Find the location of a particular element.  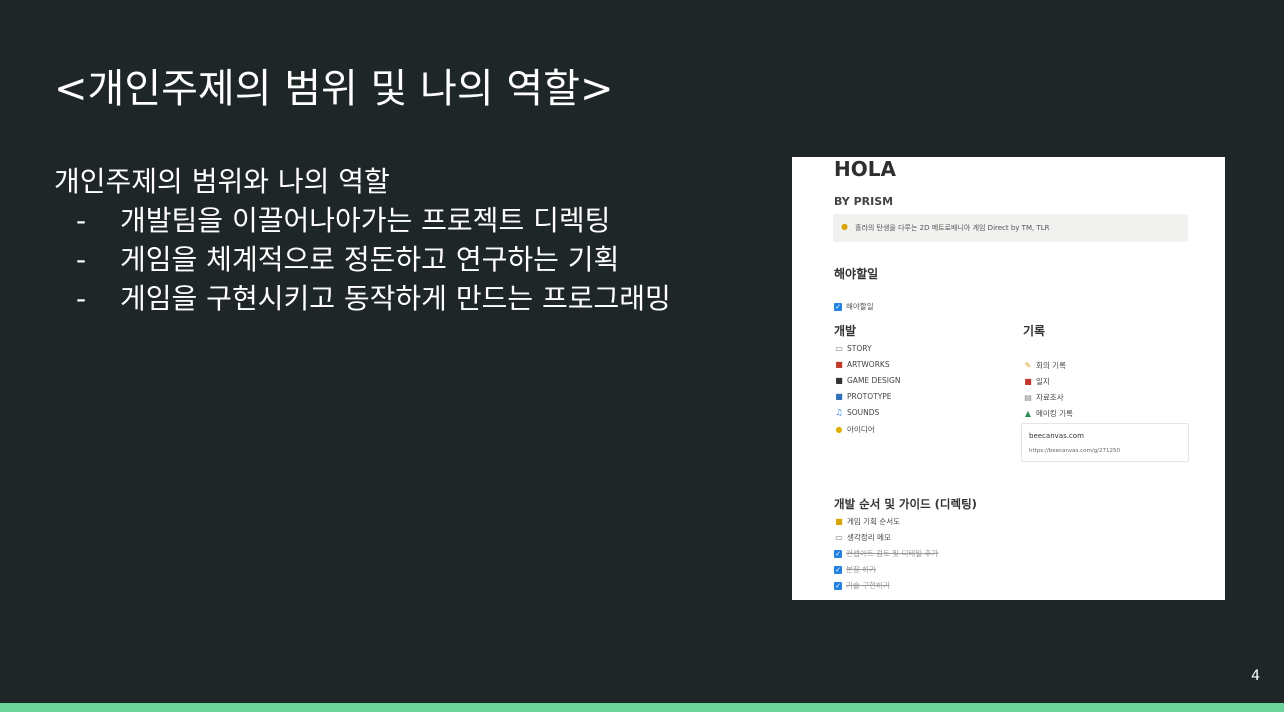

bullet-item: 개발팀을 이끌어나아가는 프로젝트 디렉팅 is located at coordinates (362, 220).